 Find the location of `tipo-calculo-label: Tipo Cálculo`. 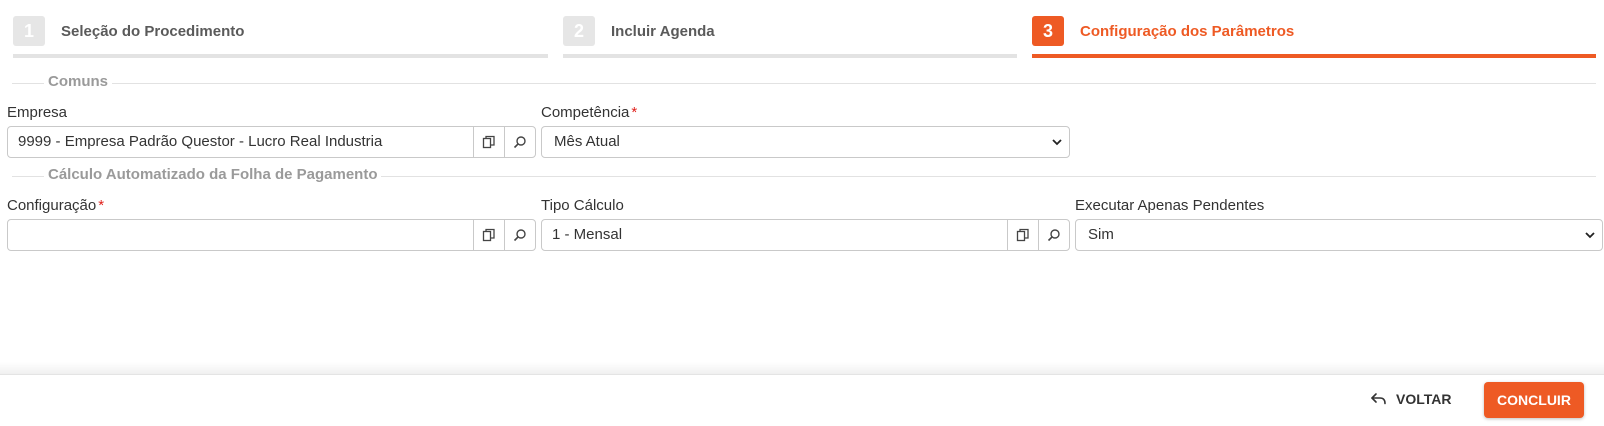

tipo-calculo-label: Tipo Cálculo is located at coordinates (582, 205).